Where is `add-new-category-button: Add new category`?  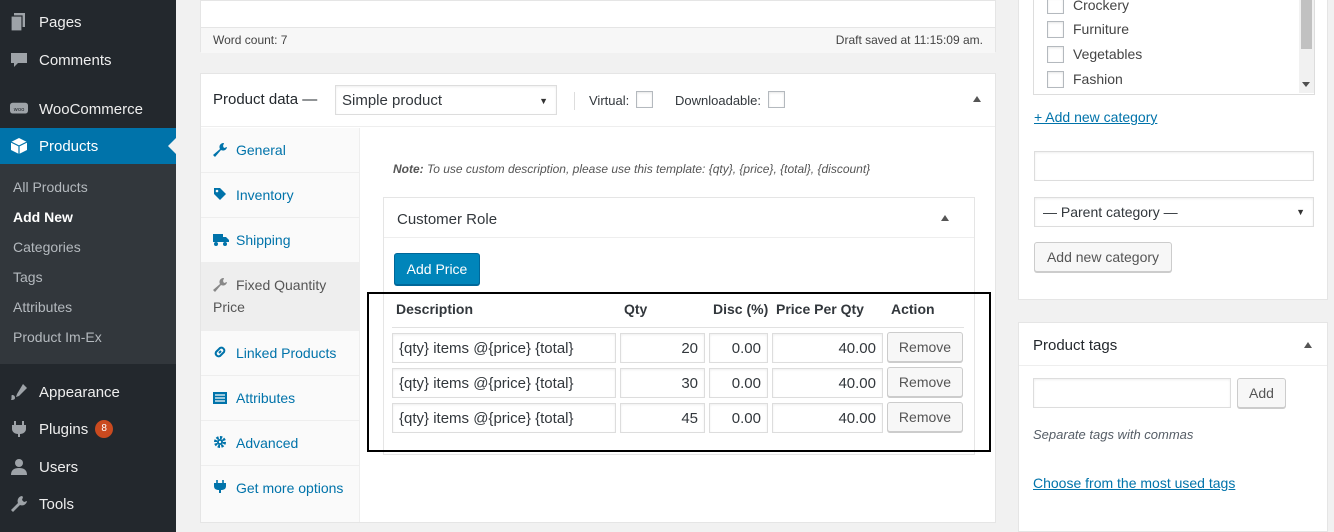 add-new-category-button: Add new category is located at coordinates (1103, 257).